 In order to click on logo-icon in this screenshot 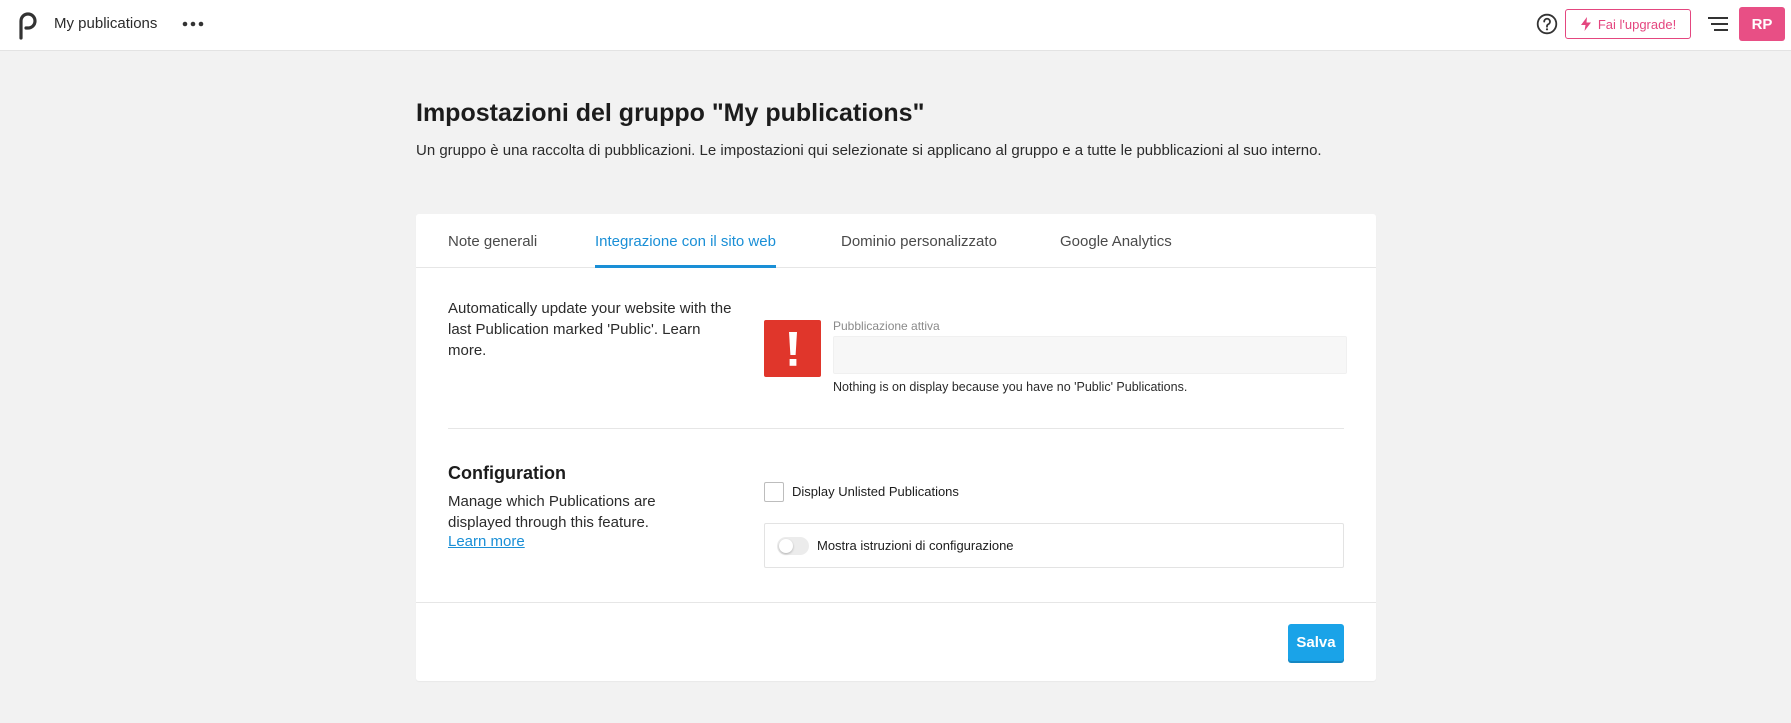, I will do `click(27, 25)`.